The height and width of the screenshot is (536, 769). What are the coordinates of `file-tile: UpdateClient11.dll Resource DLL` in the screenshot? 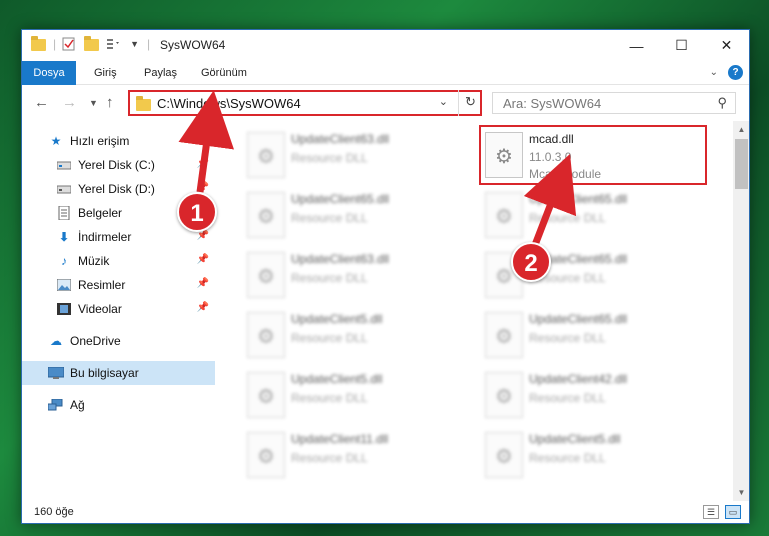 It's located at (358, 456).